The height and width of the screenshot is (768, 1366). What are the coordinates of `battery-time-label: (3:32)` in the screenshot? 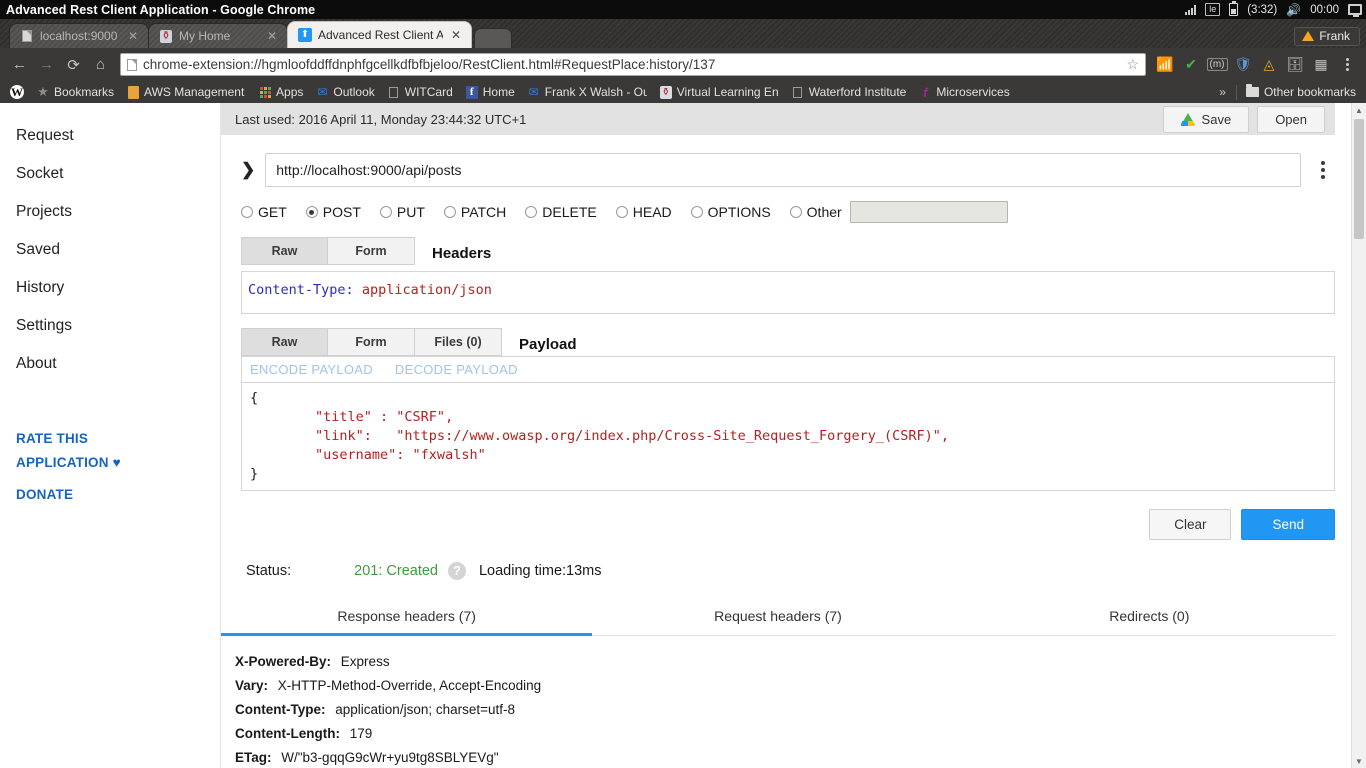 It's located at (1262, 9).